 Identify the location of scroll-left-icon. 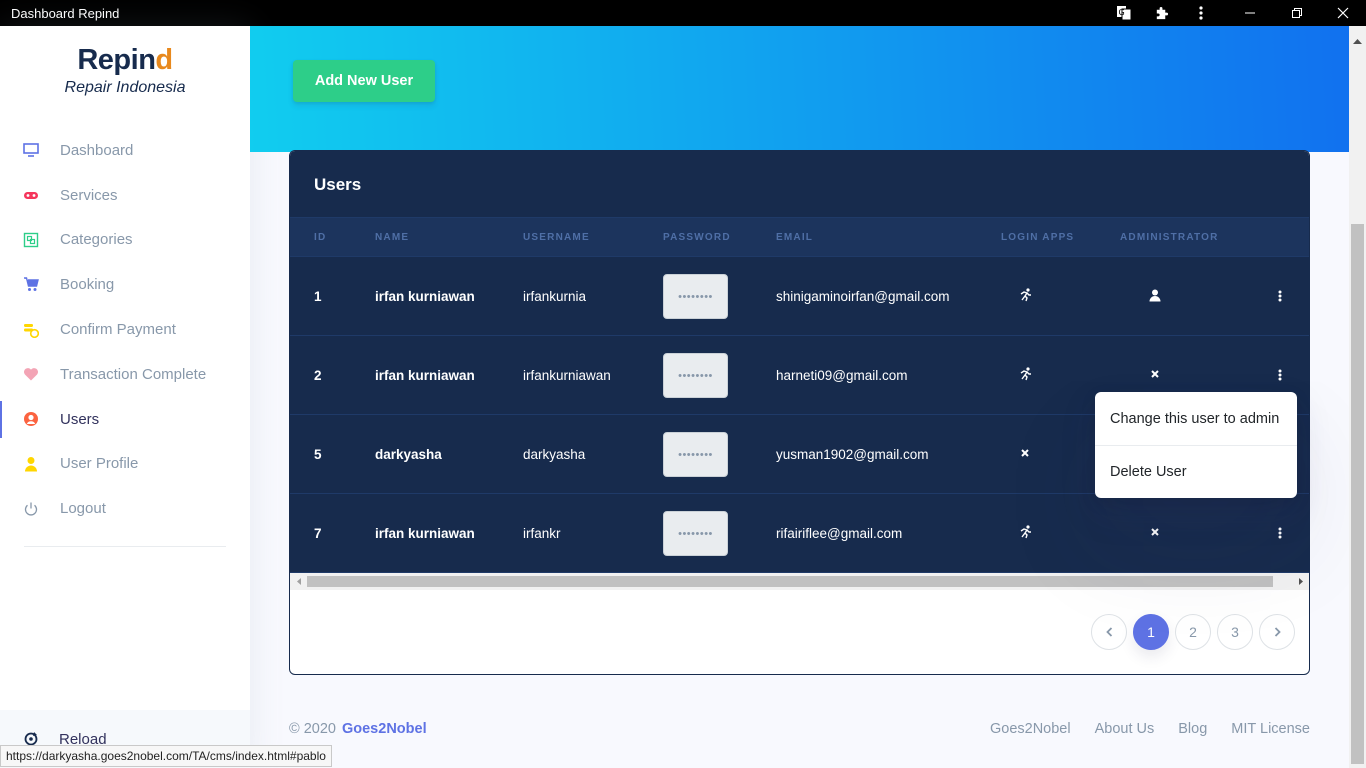
(299, 581).